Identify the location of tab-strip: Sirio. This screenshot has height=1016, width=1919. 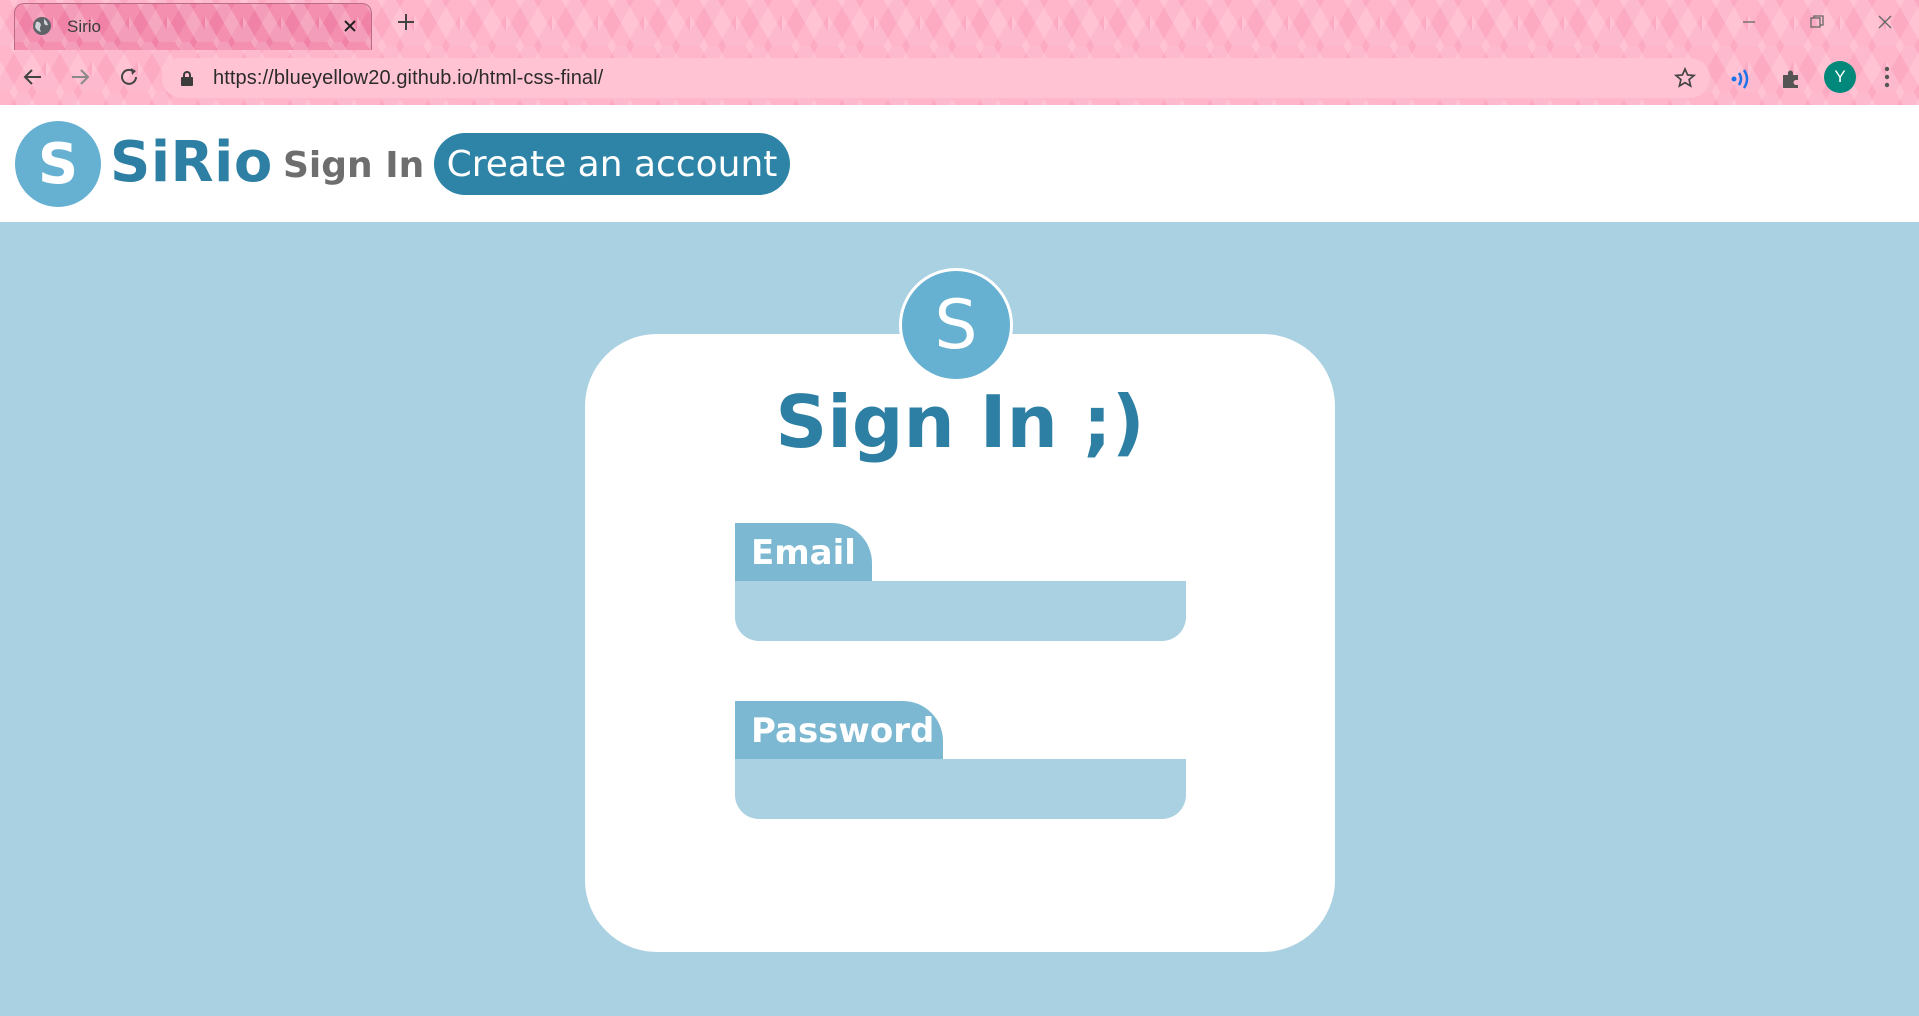
(959, 25).